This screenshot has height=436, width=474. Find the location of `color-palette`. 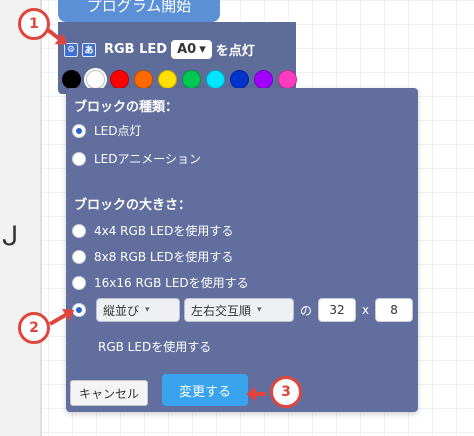

color-palette is located at coordinates (179, 79).